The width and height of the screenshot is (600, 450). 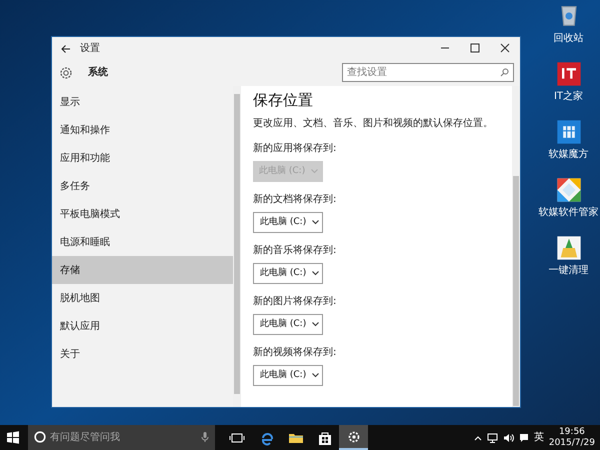 I want to click on setting-label: 新的音乐将保存到:, so click(x=295, y=251).